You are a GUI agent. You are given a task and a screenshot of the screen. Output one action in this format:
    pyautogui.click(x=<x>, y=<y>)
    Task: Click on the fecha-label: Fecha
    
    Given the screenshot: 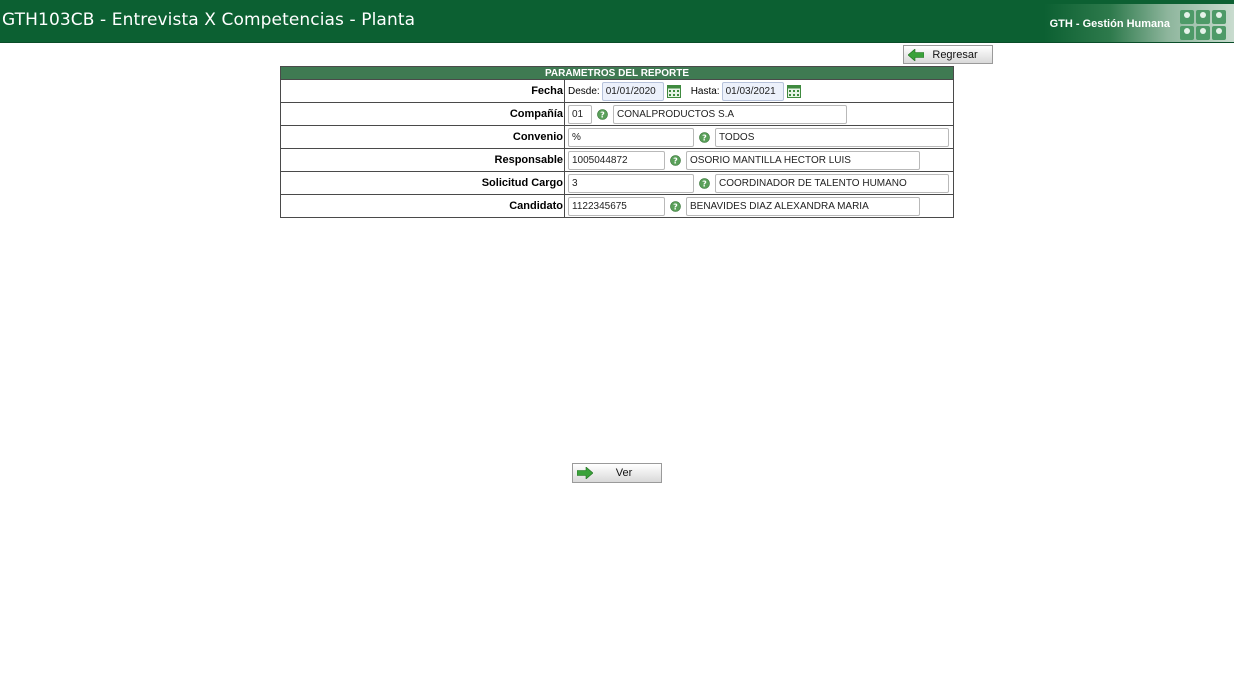 What is the action you would take?
    pyautogui.click(x=422, y=91)
    